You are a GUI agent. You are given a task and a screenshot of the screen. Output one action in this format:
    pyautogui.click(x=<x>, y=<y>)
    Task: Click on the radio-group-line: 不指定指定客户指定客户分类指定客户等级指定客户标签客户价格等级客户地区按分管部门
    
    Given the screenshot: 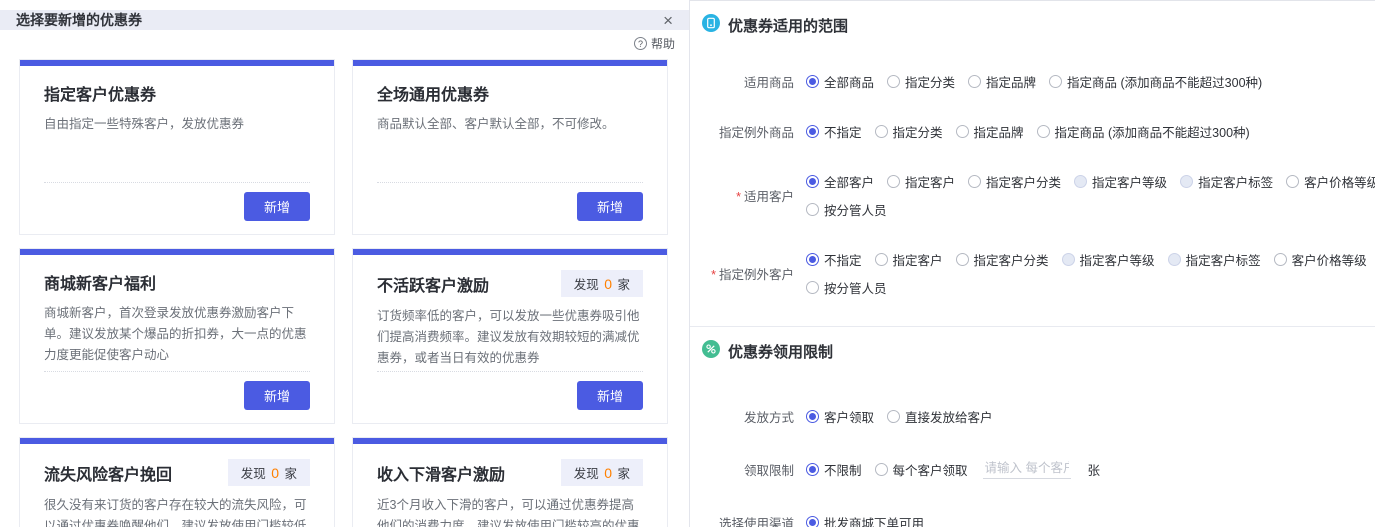 What is the action you would take?
    pyautogui.click(x=1090, y=259)
    